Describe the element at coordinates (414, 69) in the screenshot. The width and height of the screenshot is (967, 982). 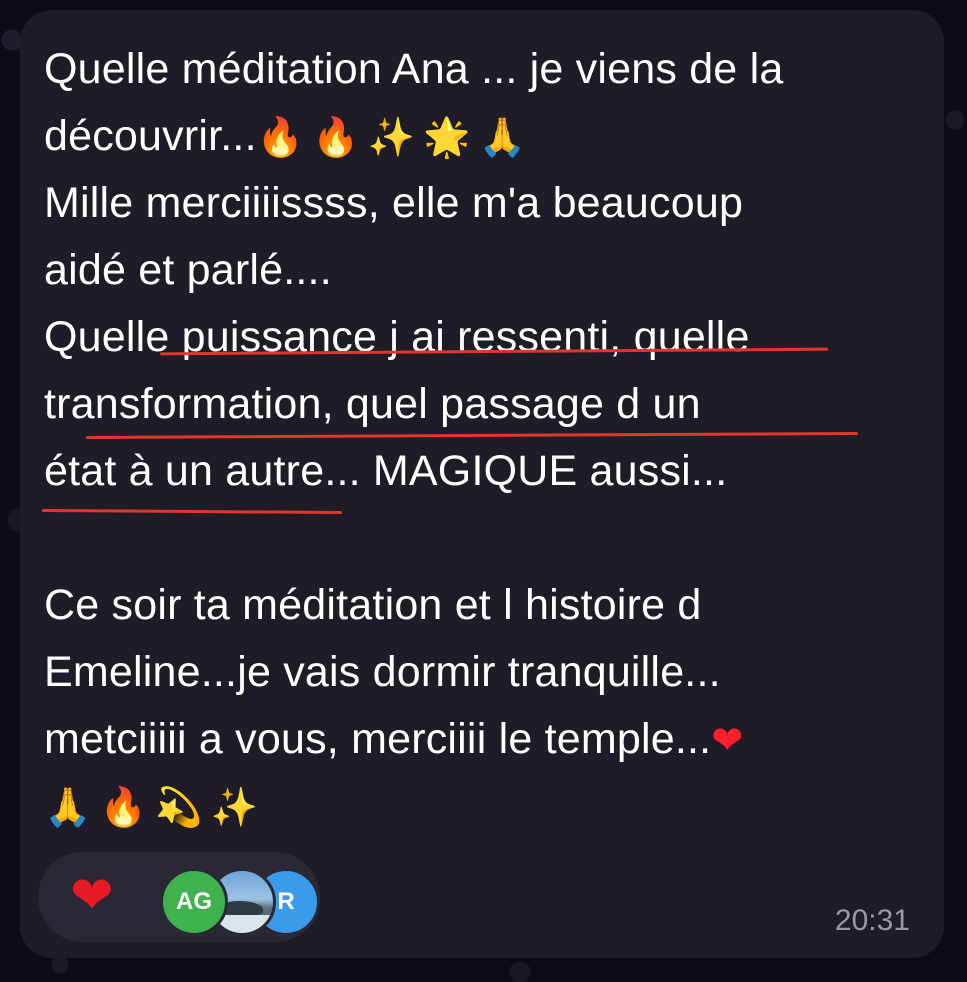
I see `message-line-text: Quelle méditation Ana ... je viens de la` at that location.